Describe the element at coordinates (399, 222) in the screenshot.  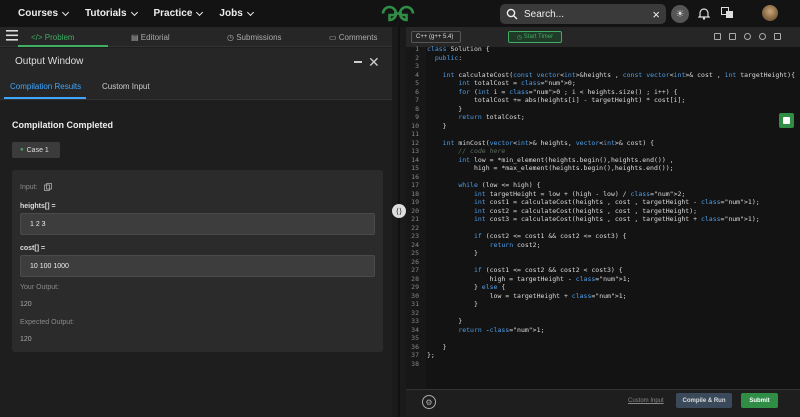
I see `panel-divider` at that location.